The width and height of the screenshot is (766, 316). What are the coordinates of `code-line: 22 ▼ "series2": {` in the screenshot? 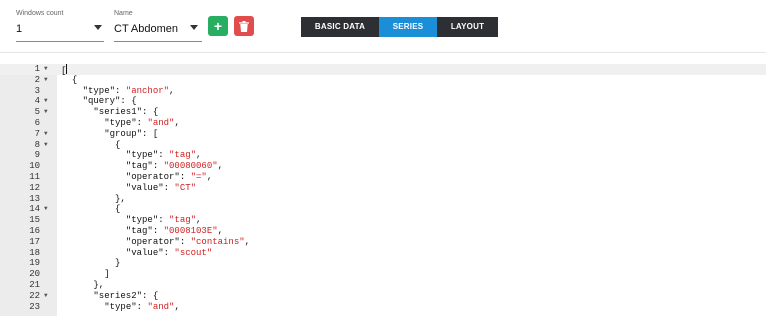 It's located at (383, 296).